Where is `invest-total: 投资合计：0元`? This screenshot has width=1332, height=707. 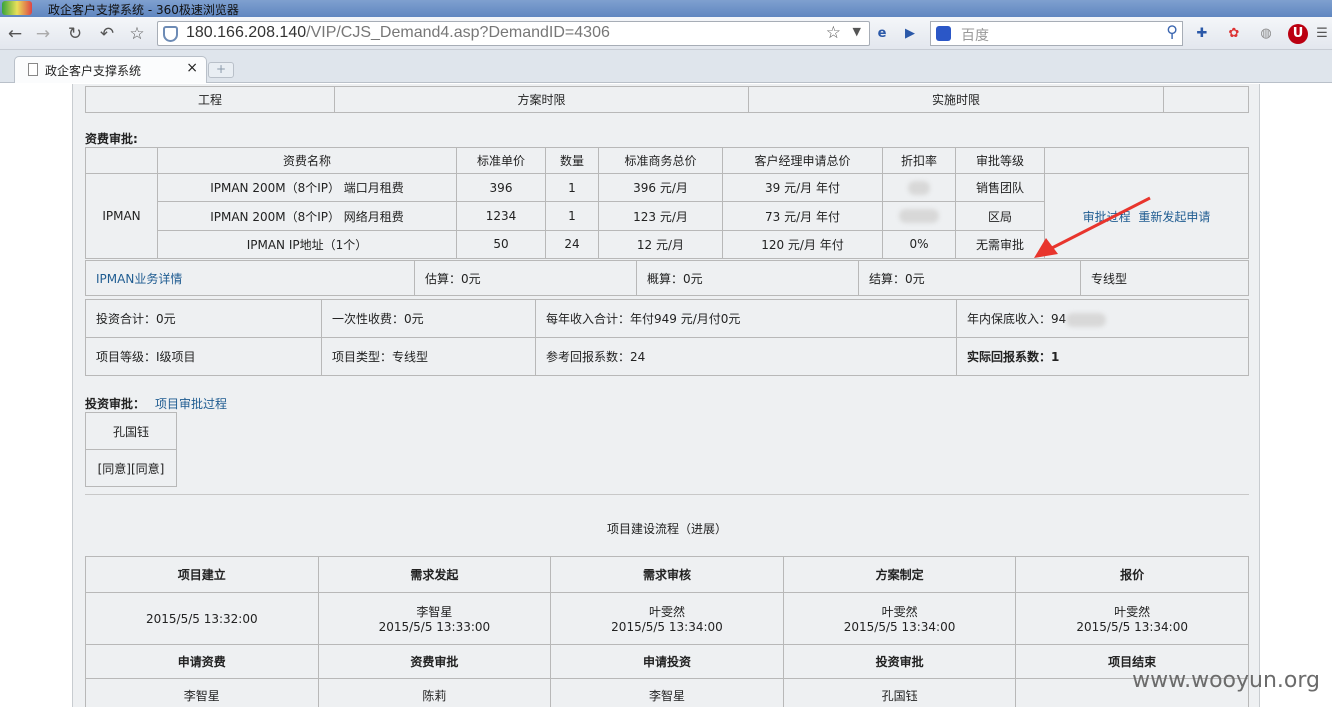 invest-total: 投资合计：0元 is located at coordinates (203, 318).